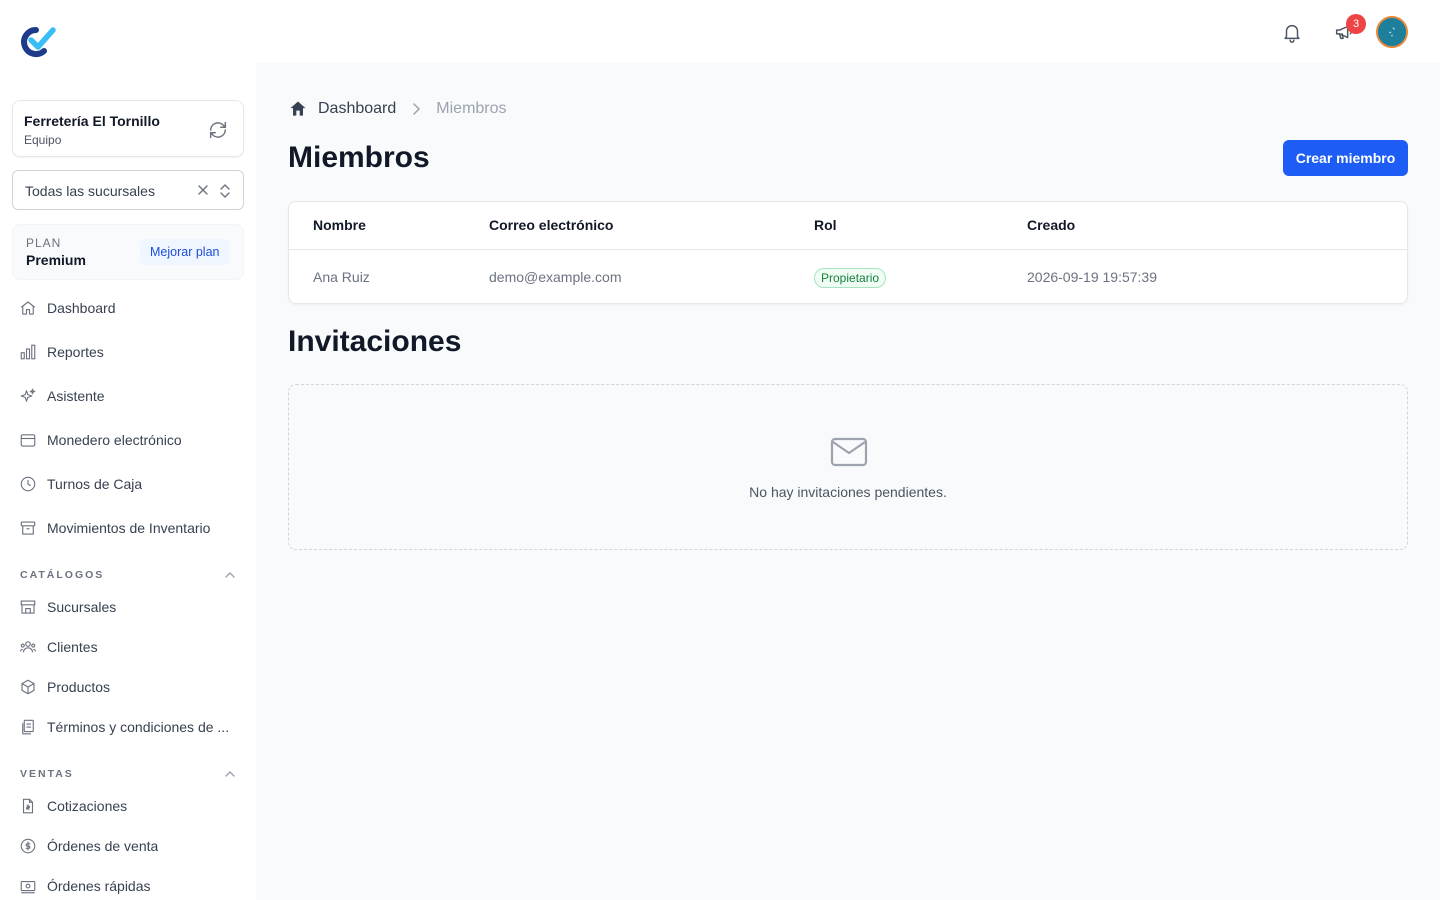 This screenshot has width=1440, height=900. Describe the element at coordinates (114, 440) in the screenshot. I see `sidebar-item-label: Monedero electrónico` at that location.